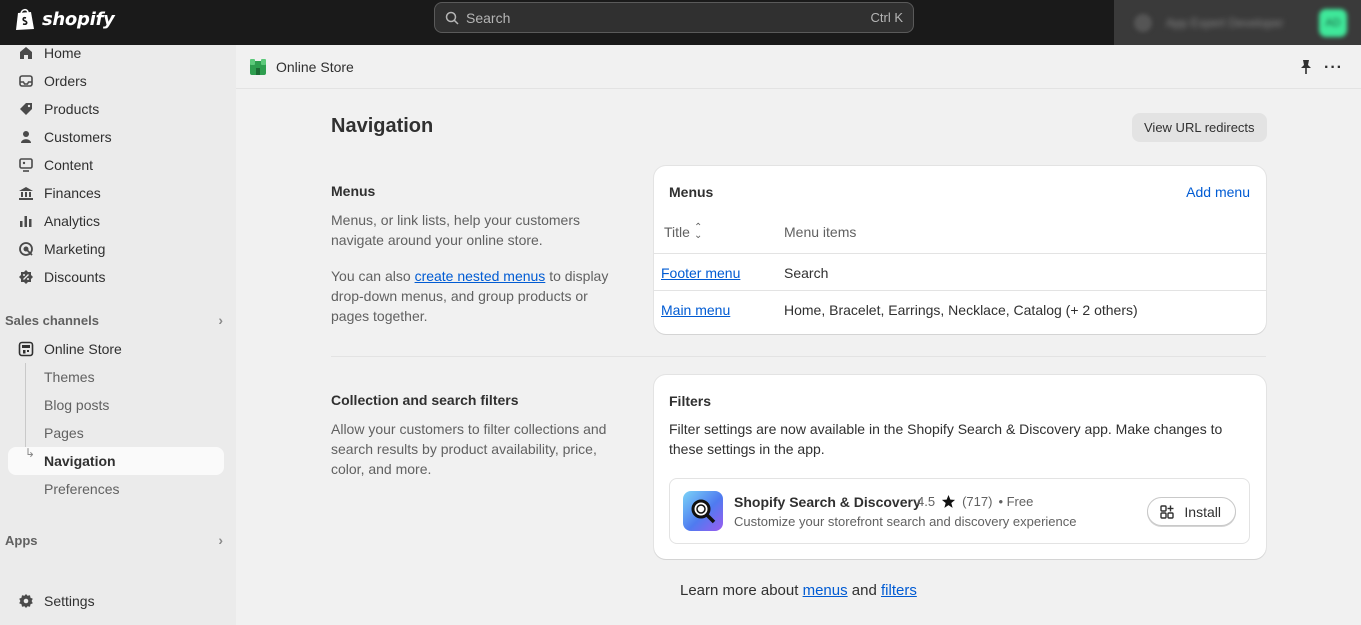 The width and height of the screenshot is (1361, 625). I want to click on app-rating: 4.5 (717) • Free, so click(975, 501).